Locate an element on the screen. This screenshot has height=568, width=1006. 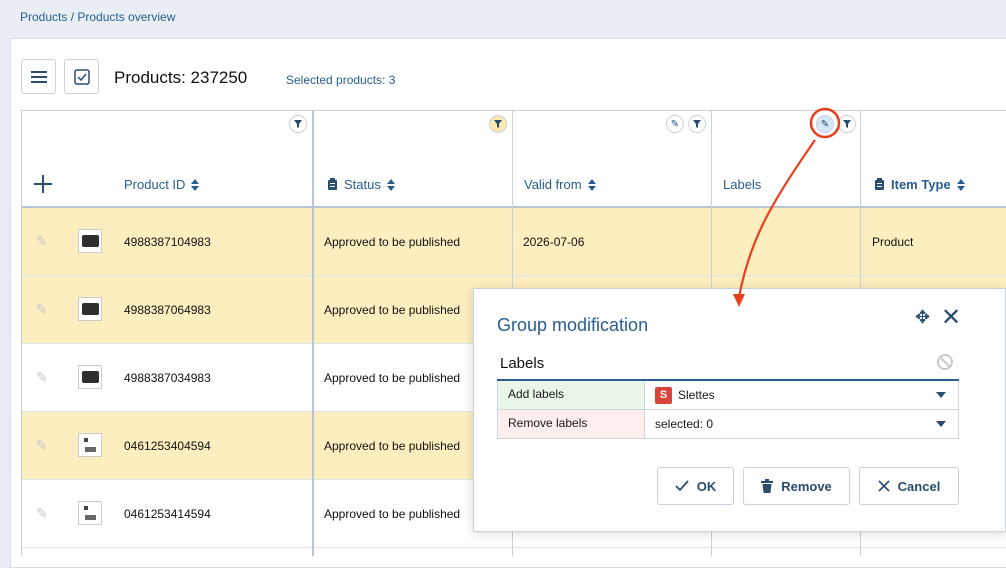
menu-button is located at coordinates (38, 76).